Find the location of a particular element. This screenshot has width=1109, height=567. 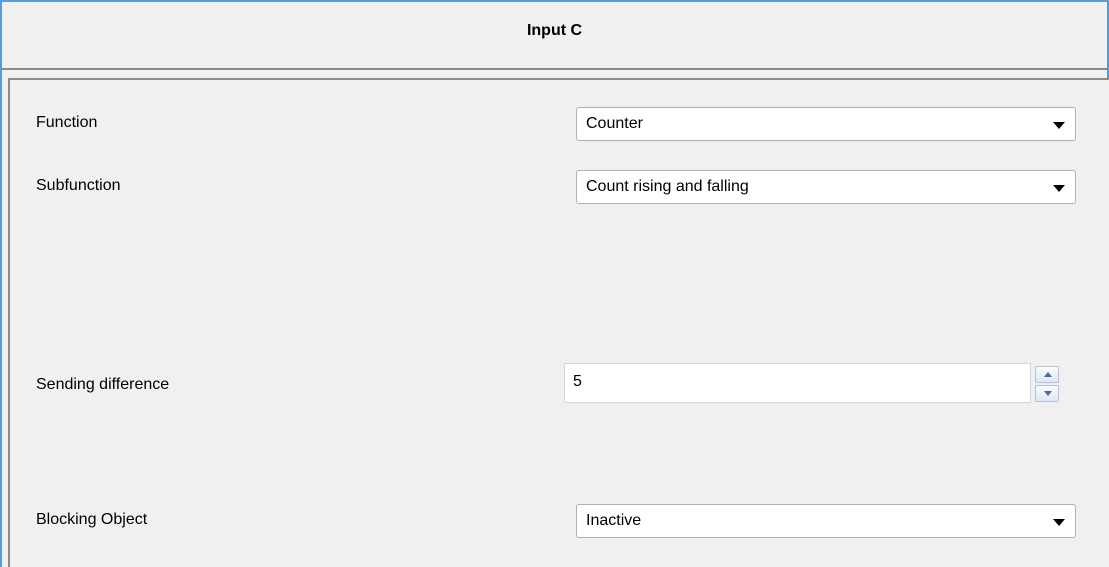

header-bar: Input C is located at coordinates (554, 36).